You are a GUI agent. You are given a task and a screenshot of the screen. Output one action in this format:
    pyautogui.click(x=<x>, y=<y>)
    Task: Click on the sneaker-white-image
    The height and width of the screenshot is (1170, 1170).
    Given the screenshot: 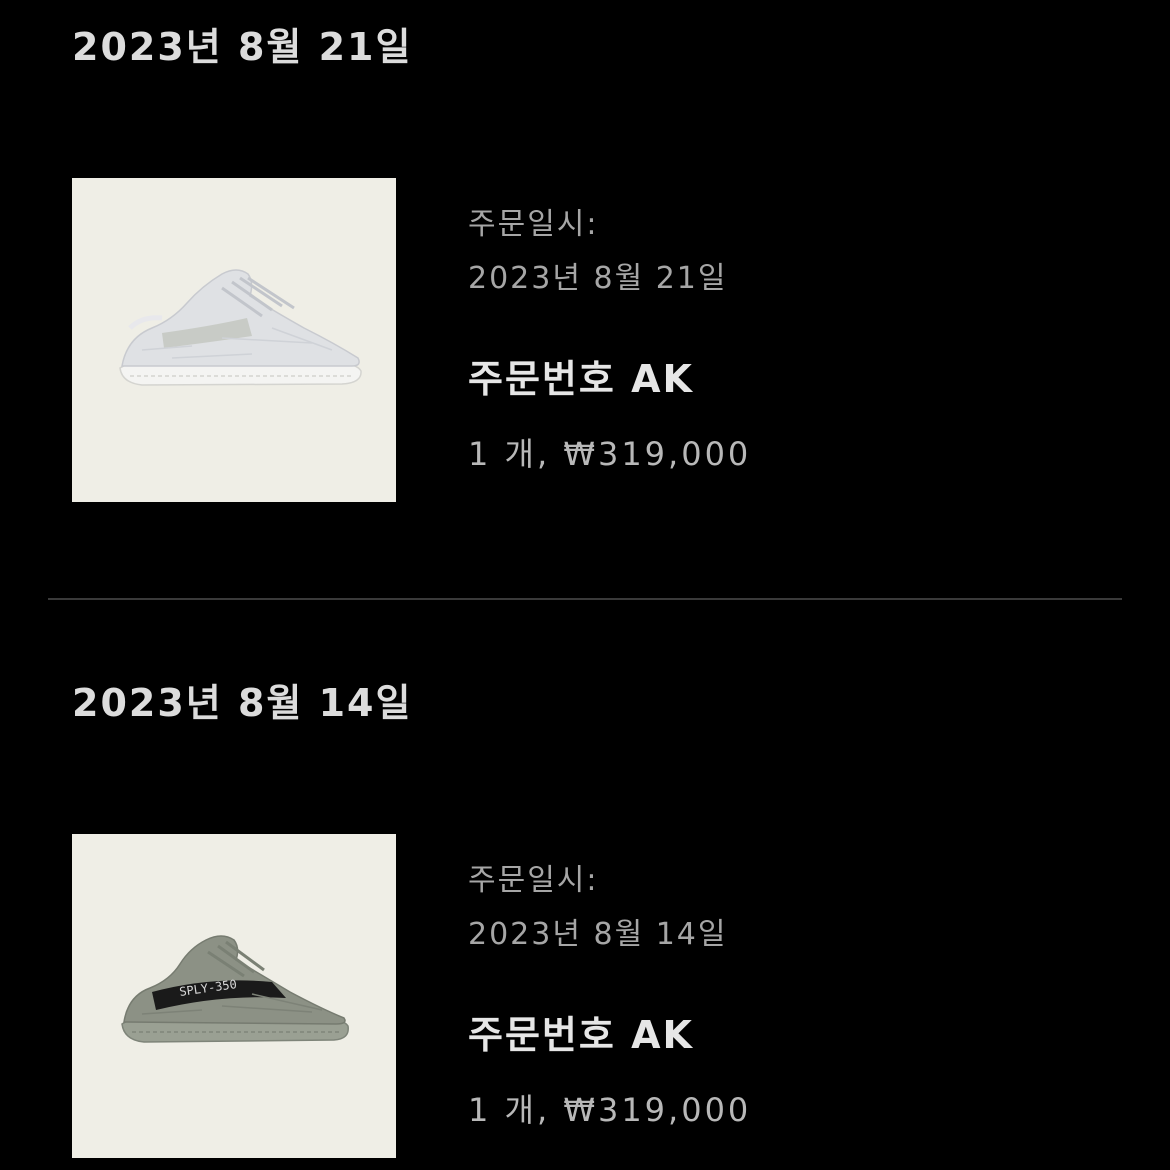 What is the action you would take?
    pyautogui.click(x=240, y=327)
    